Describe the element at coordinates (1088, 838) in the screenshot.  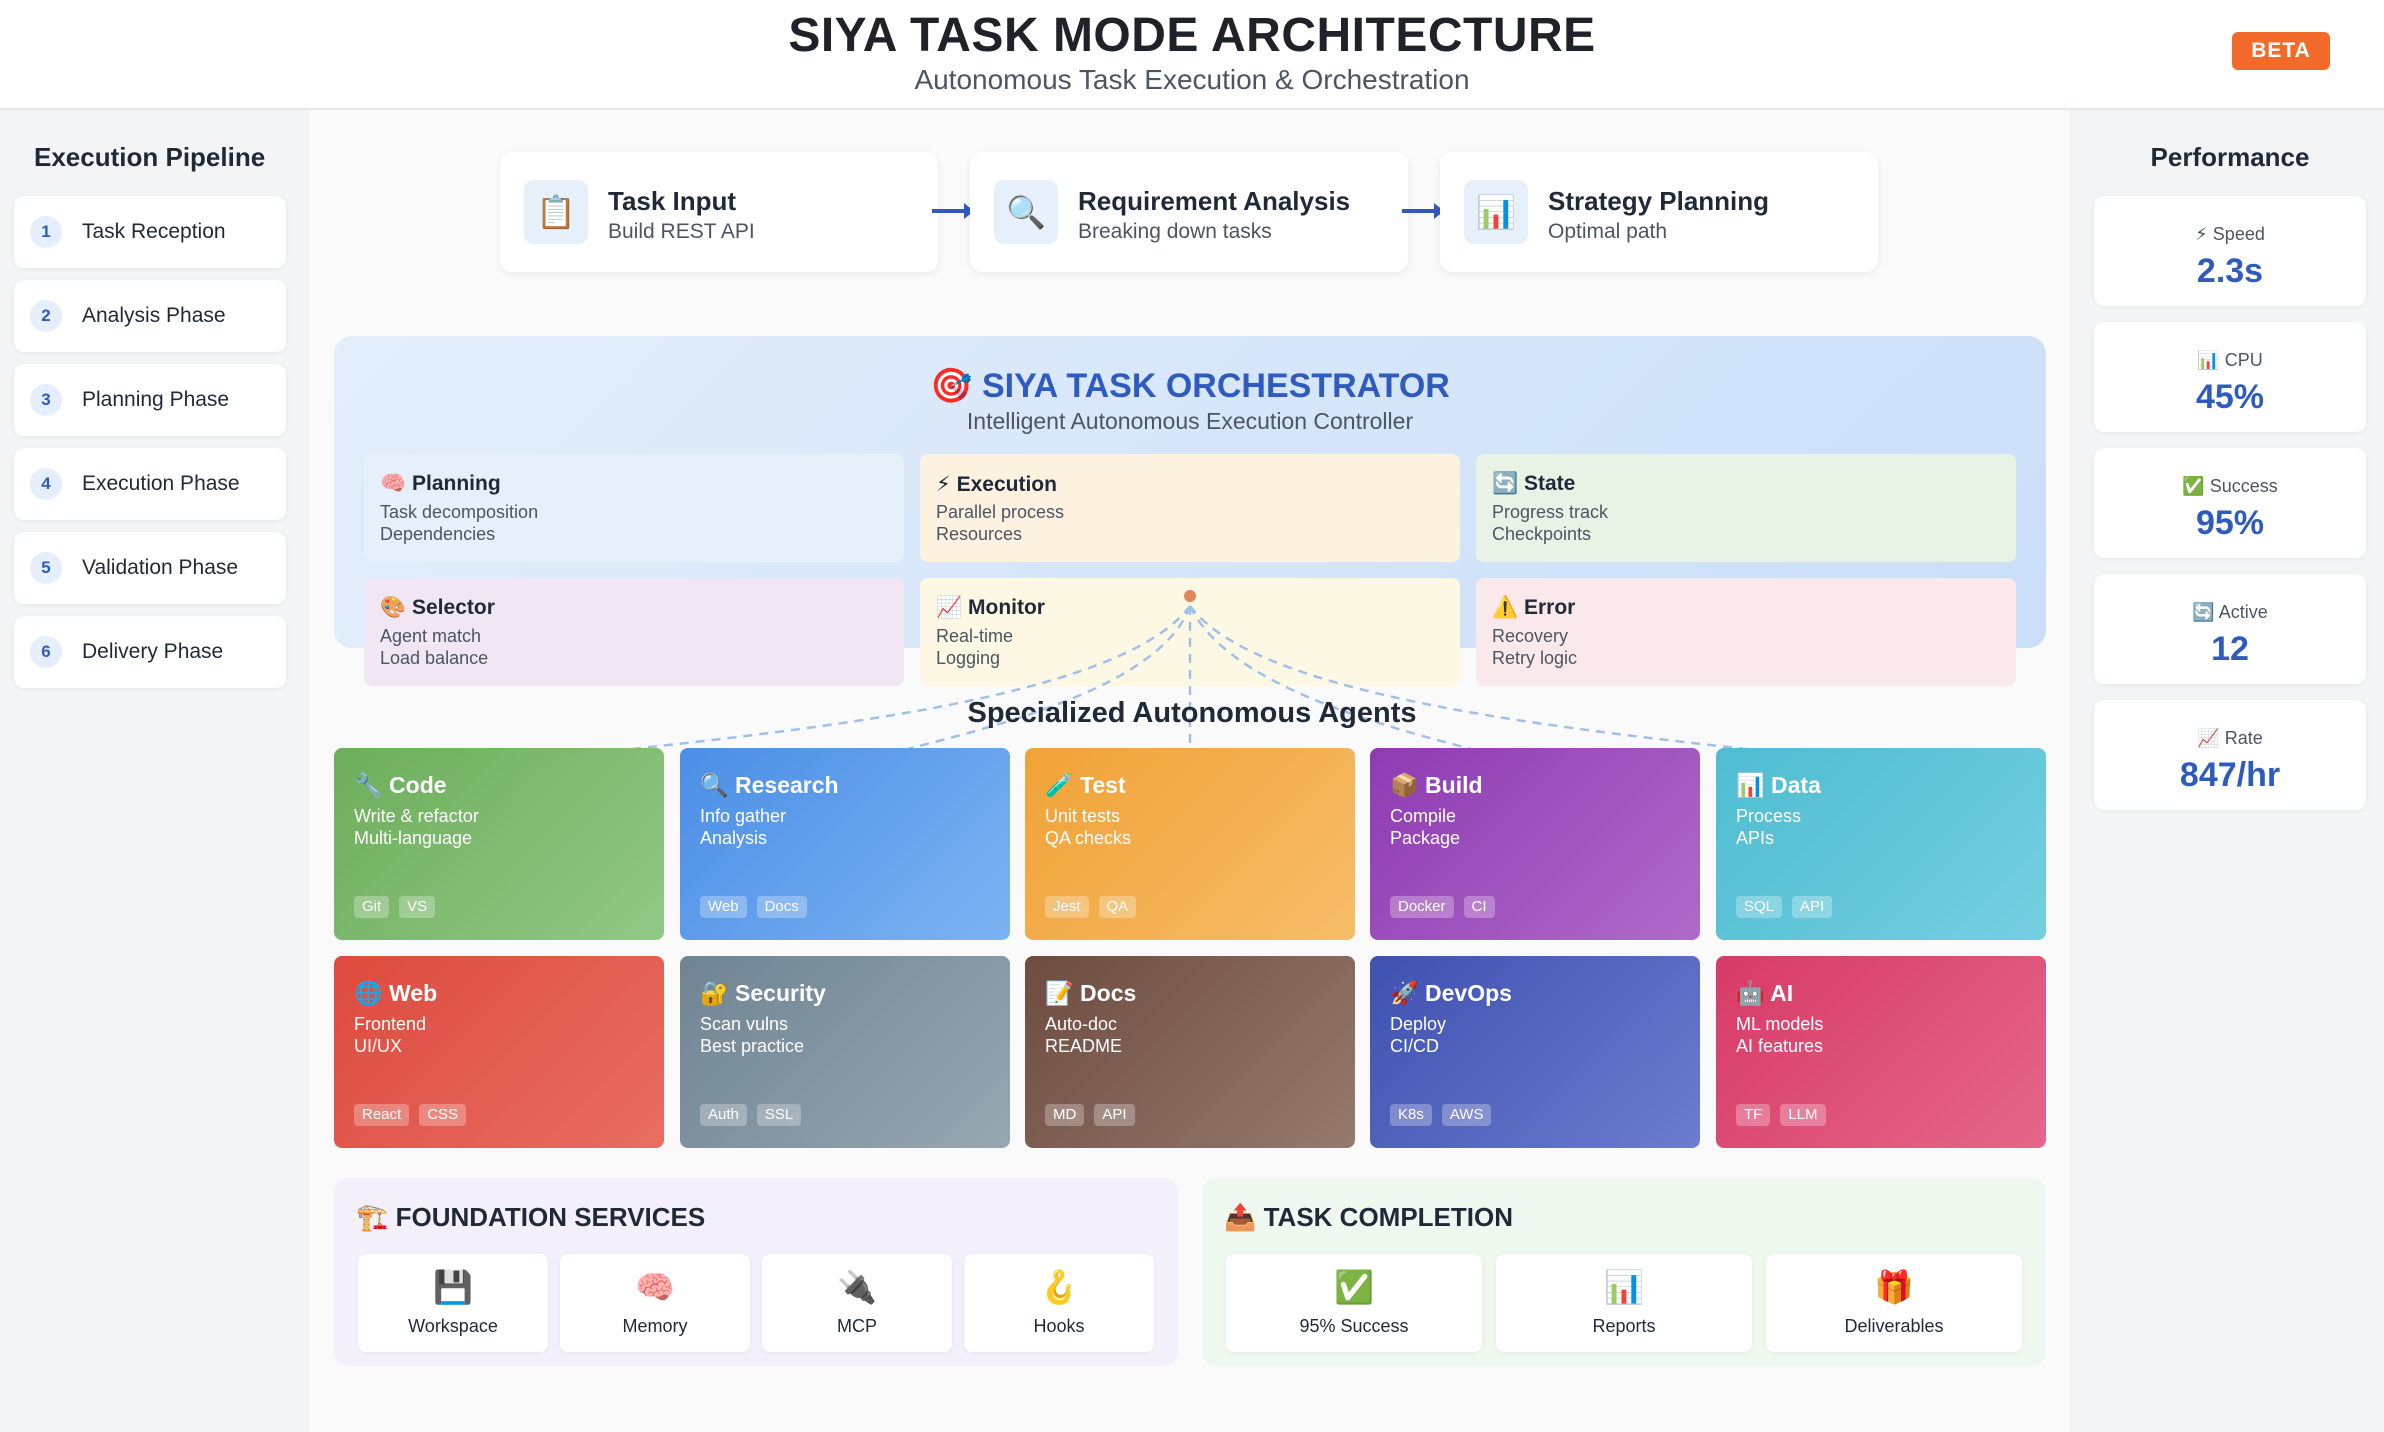
I see `agent-detail: QA checks` at that location.